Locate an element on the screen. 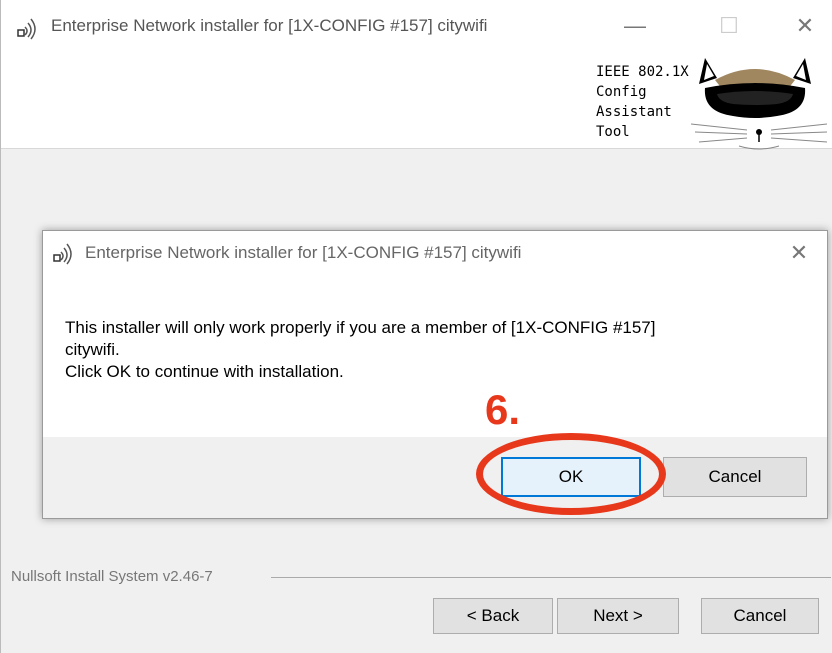 Image resolution: width=832 pixels, height=653 pixels. maximize-button: ☐ is located at coordinates (729, 26).